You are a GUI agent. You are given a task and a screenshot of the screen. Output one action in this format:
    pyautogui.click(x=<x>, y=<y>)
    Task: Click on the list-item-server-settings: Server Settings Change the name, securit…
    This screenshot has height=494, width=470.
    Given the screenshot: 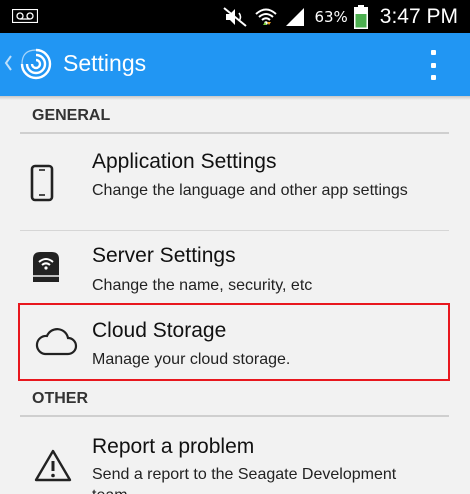 What is the action you would take?
    pyautogui.click(x=234, y=266)
    